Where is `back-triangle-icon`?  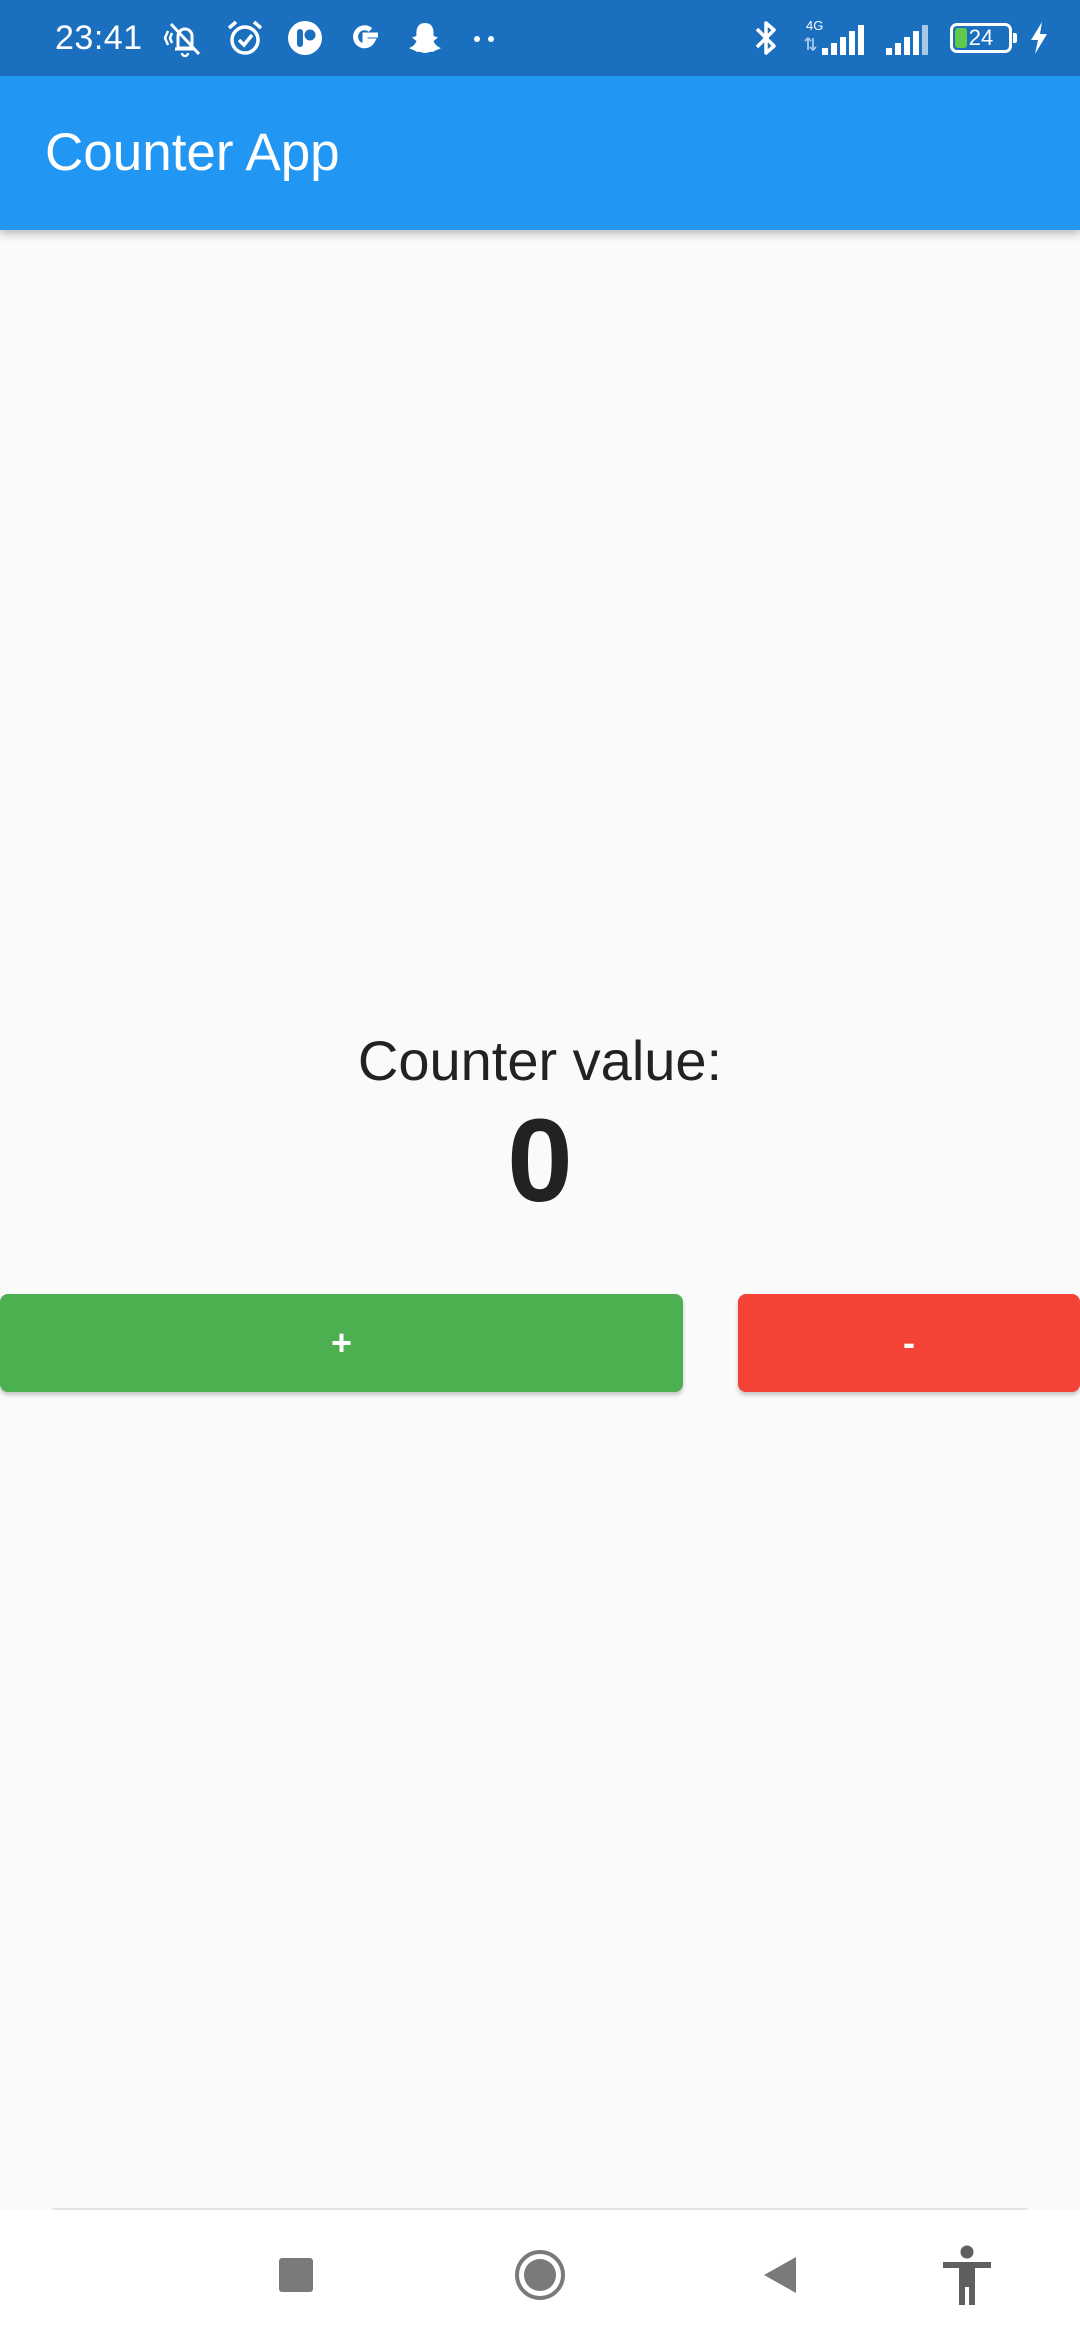
back-triangle-icon is located at coordinates (780, 2275).